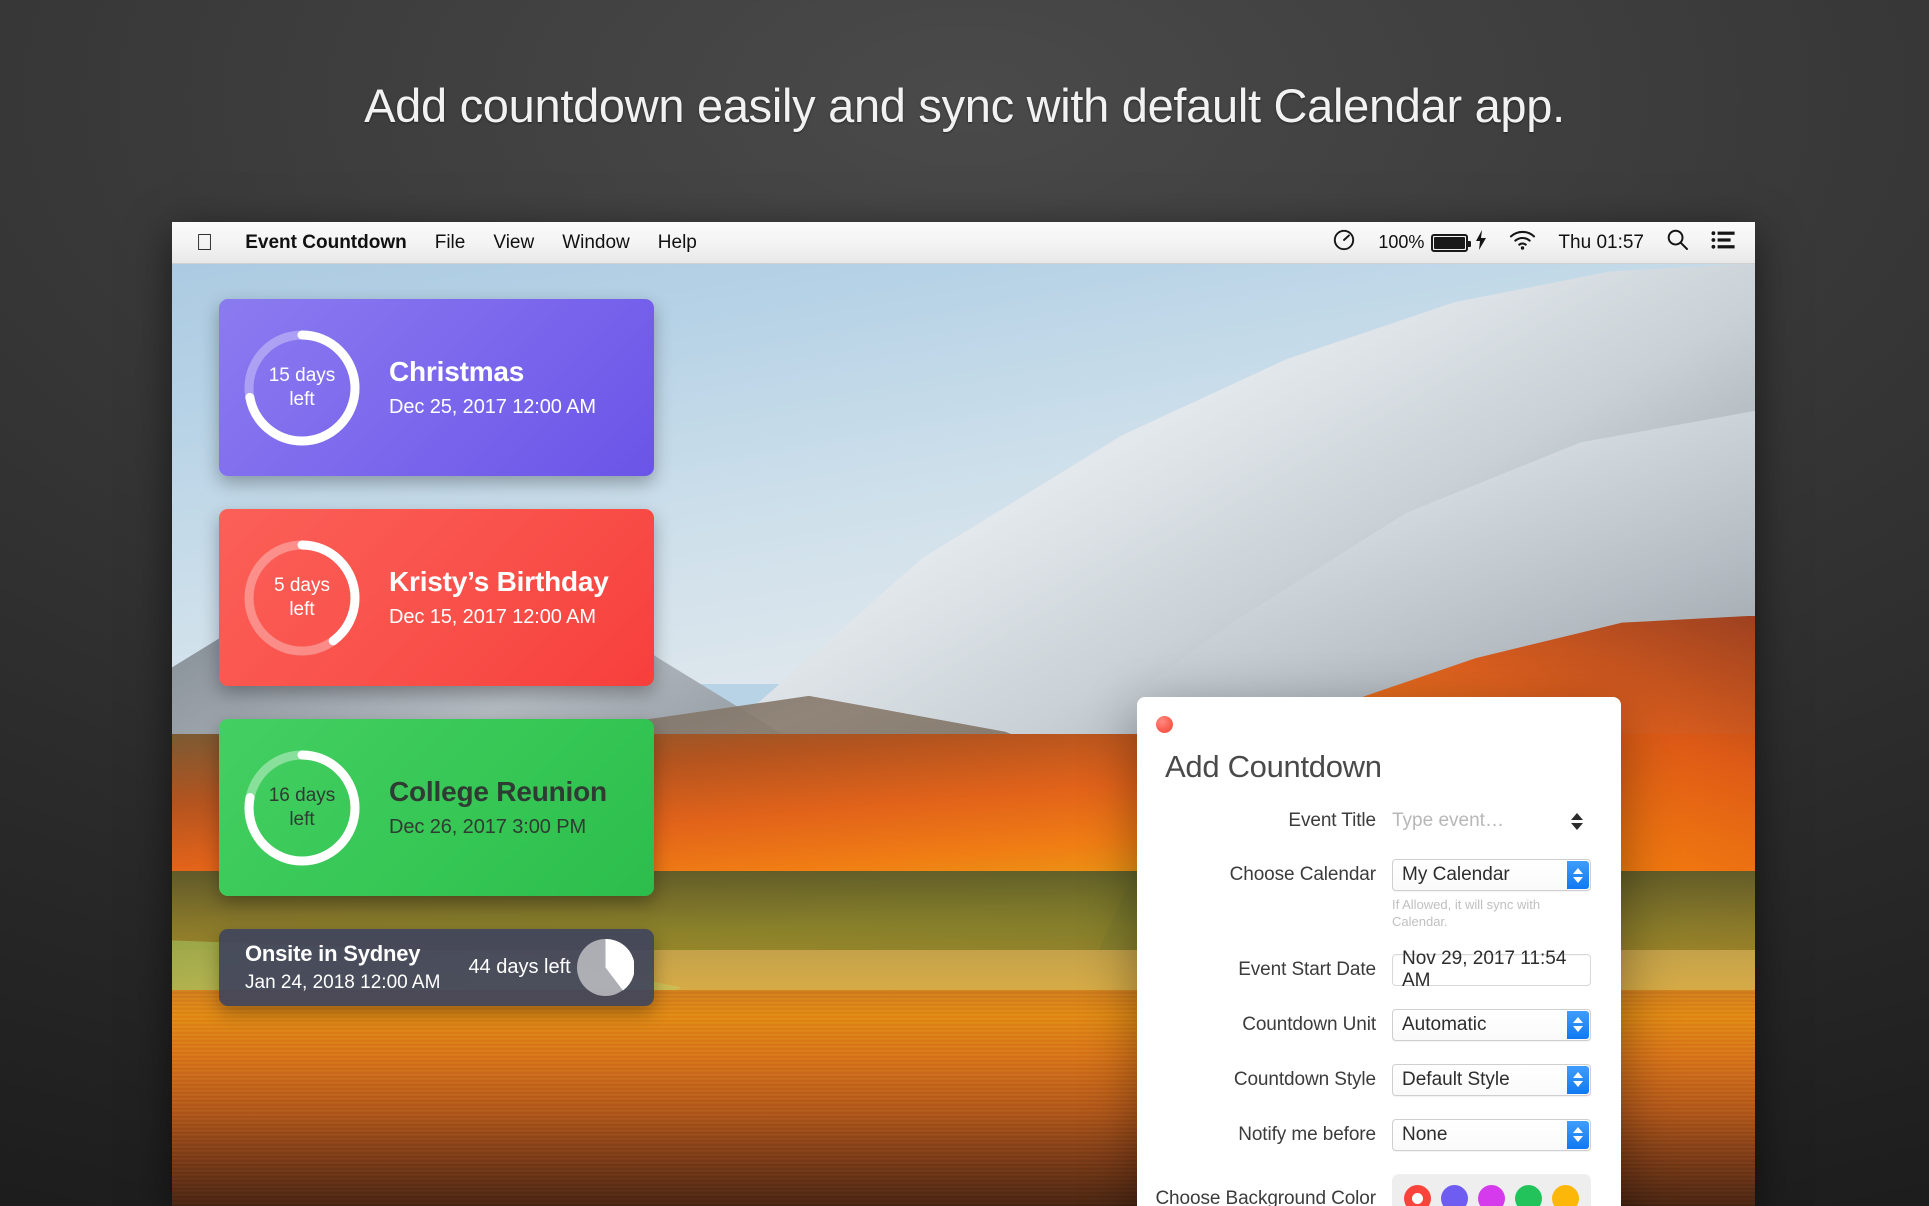  I want to click on card-title: Onsite in Sydney, so click(333, 953).